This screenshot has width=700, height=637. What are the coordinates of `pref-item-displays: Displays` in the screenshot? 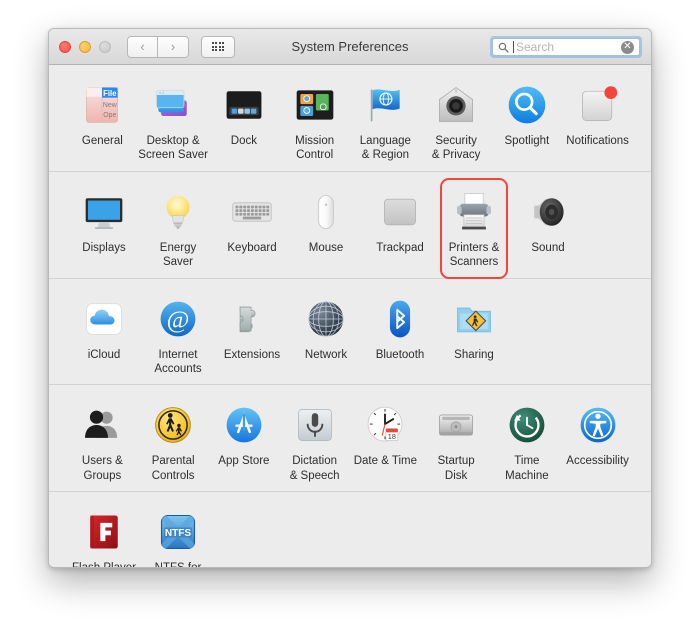 It's located at (104, 226).